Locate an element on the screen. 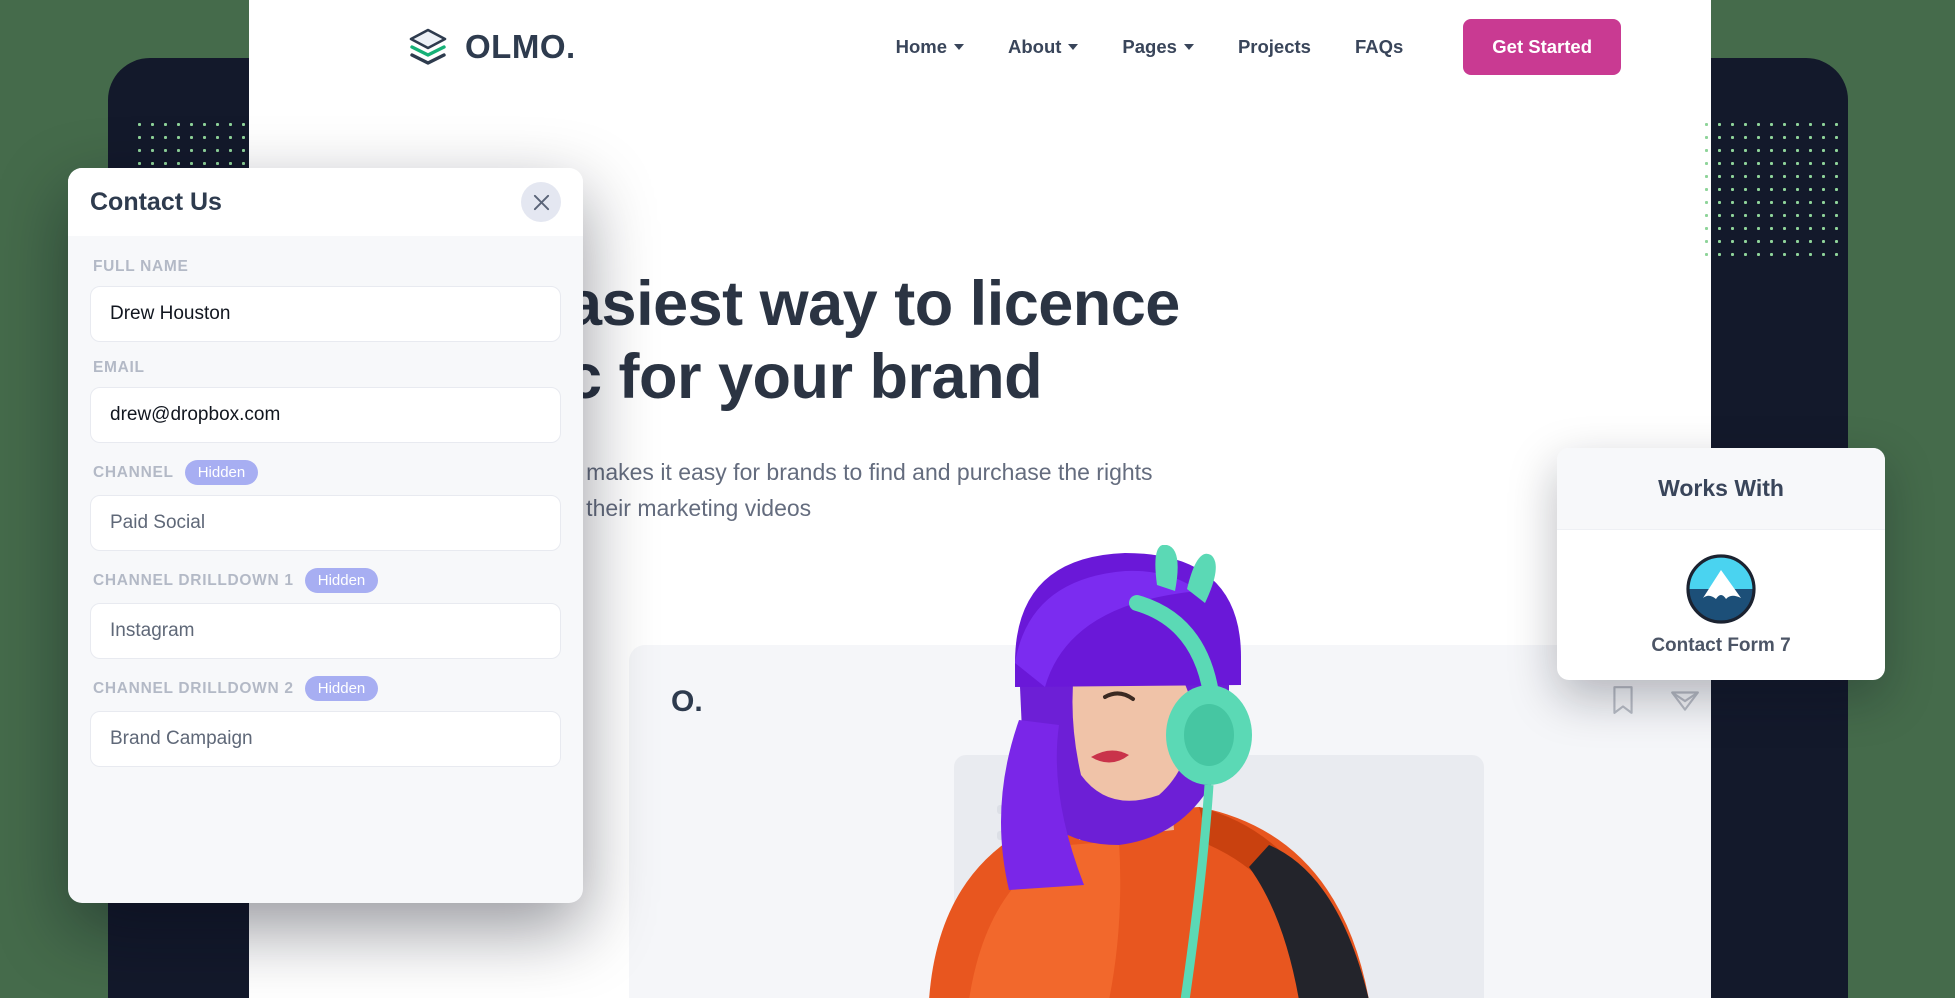  nav-item-home: Home is located at coordinates (930, 47).